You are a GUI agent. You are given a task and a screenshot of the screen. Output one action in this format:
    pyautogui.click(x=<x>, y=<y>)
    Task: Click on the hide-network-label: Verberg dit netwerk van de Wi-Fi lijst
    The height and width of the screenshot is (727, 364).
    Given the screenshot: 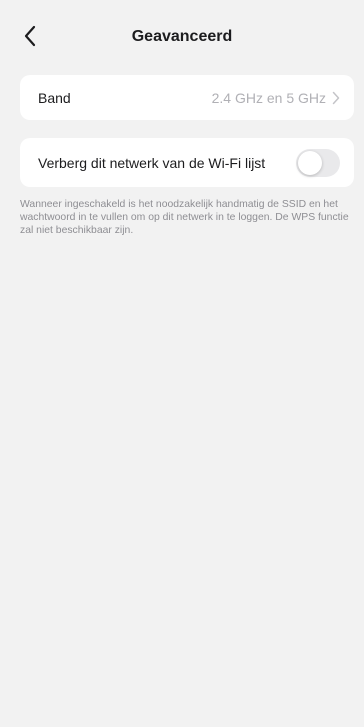 What is the action you would take?
    pyautogui.click(x=152, y=162)
    